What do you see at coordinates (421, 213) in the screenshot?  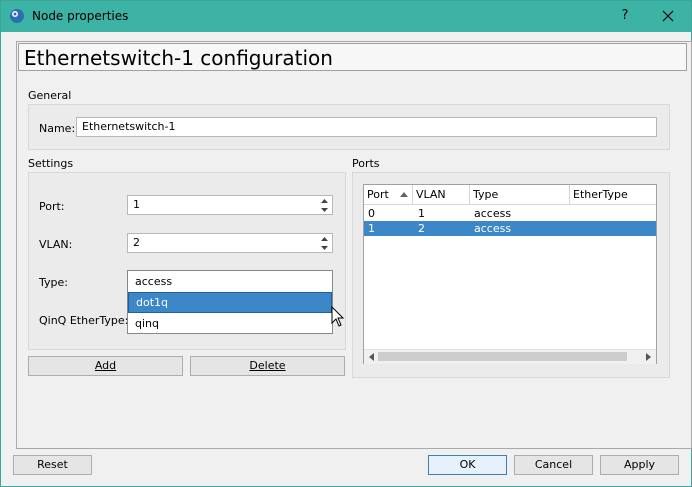 I see `cell-vlan: 1` at bounding box center [421, 213].